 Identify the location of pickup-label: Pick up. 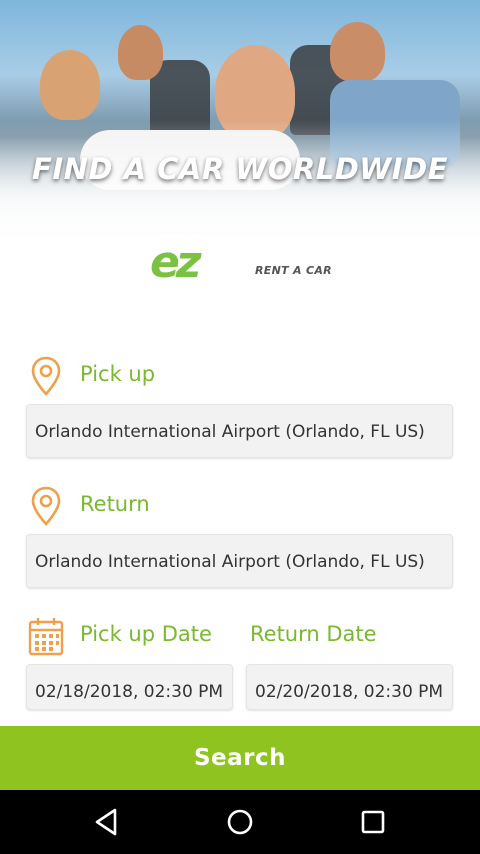
(118, 374).